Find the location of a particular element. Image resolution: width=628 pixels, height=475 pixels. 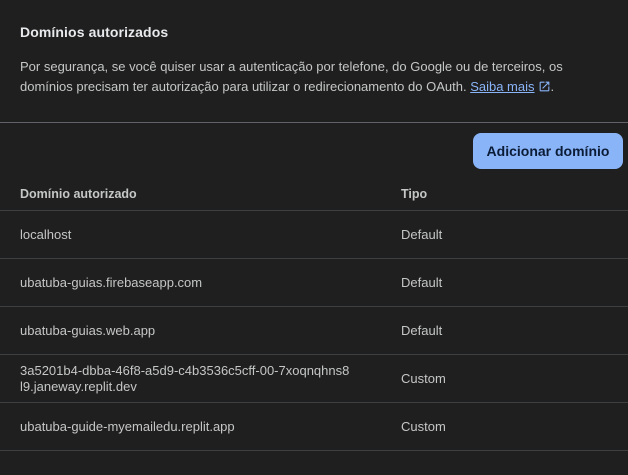

open-in-new-icon is located at coordinates (544, 86).